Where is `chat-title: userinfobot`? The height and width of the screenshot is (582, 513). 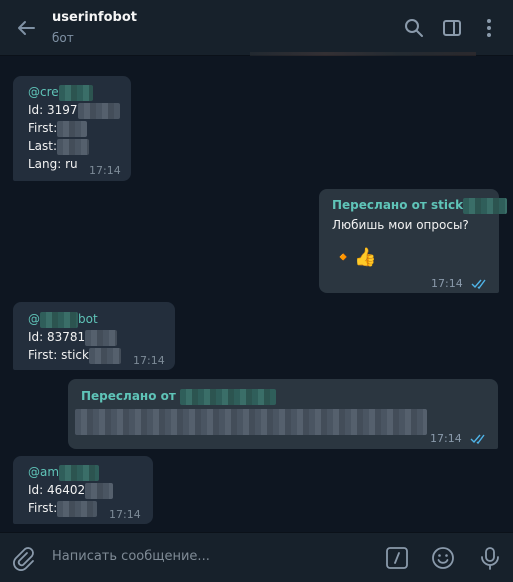
chat-title: userinfobot is located at coordinates (94, 17).